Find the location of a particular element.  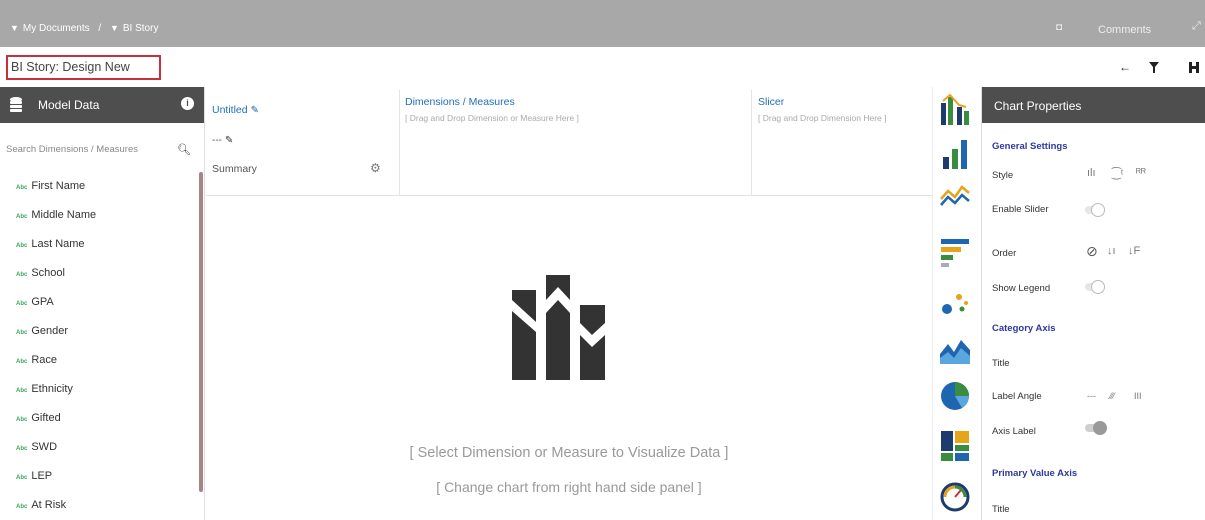

horizontal-bar-icon is located at coordinates (955, 253).